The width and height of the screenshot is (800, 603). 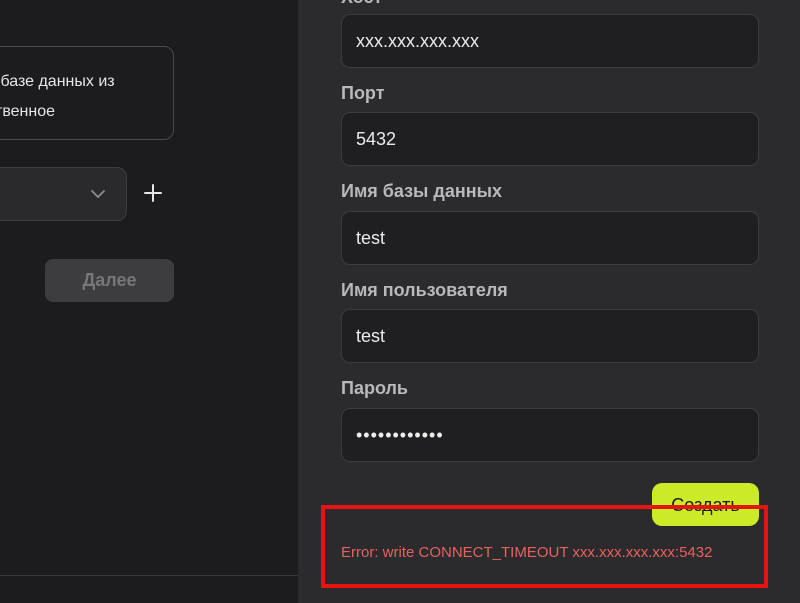 What do you see at coordinates (63, 194) in the screenshot?
I see `database-select` at bounding box center [63, 194].